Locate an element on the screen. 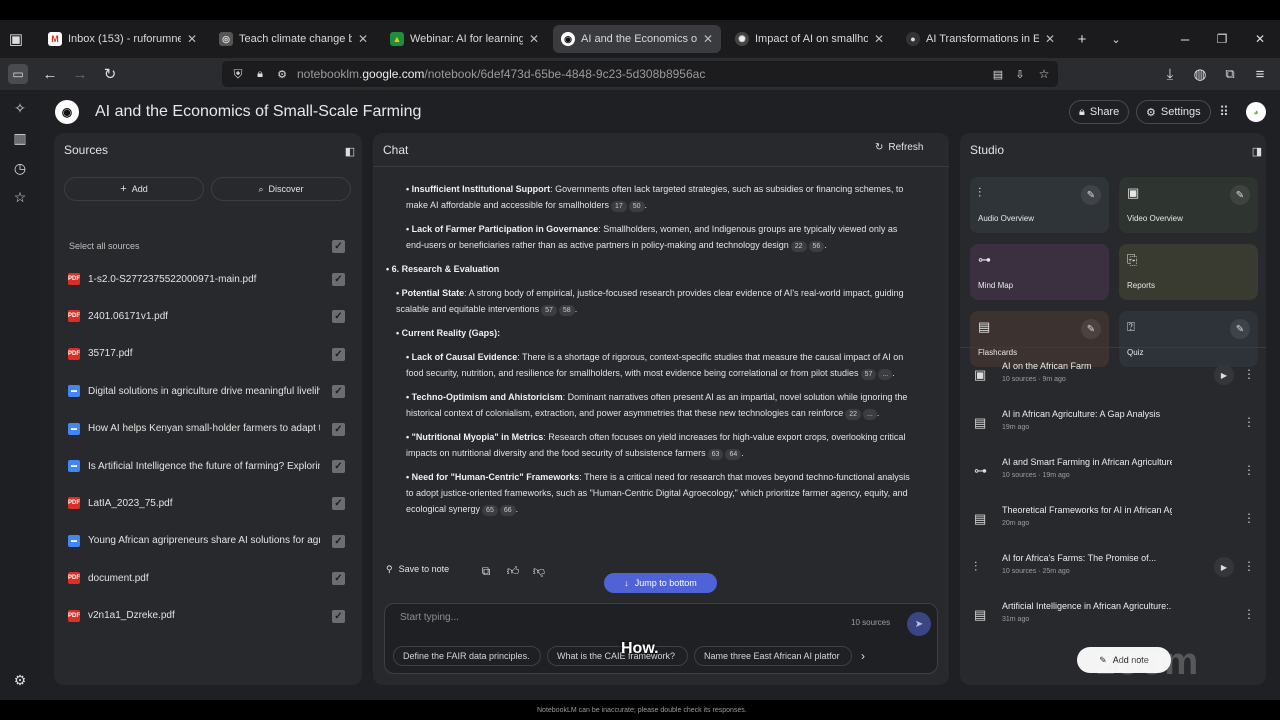 This screenshot has height=720, width=1280. thumbs-down-icon: 👎︎ is located at coordinates (539, 571).